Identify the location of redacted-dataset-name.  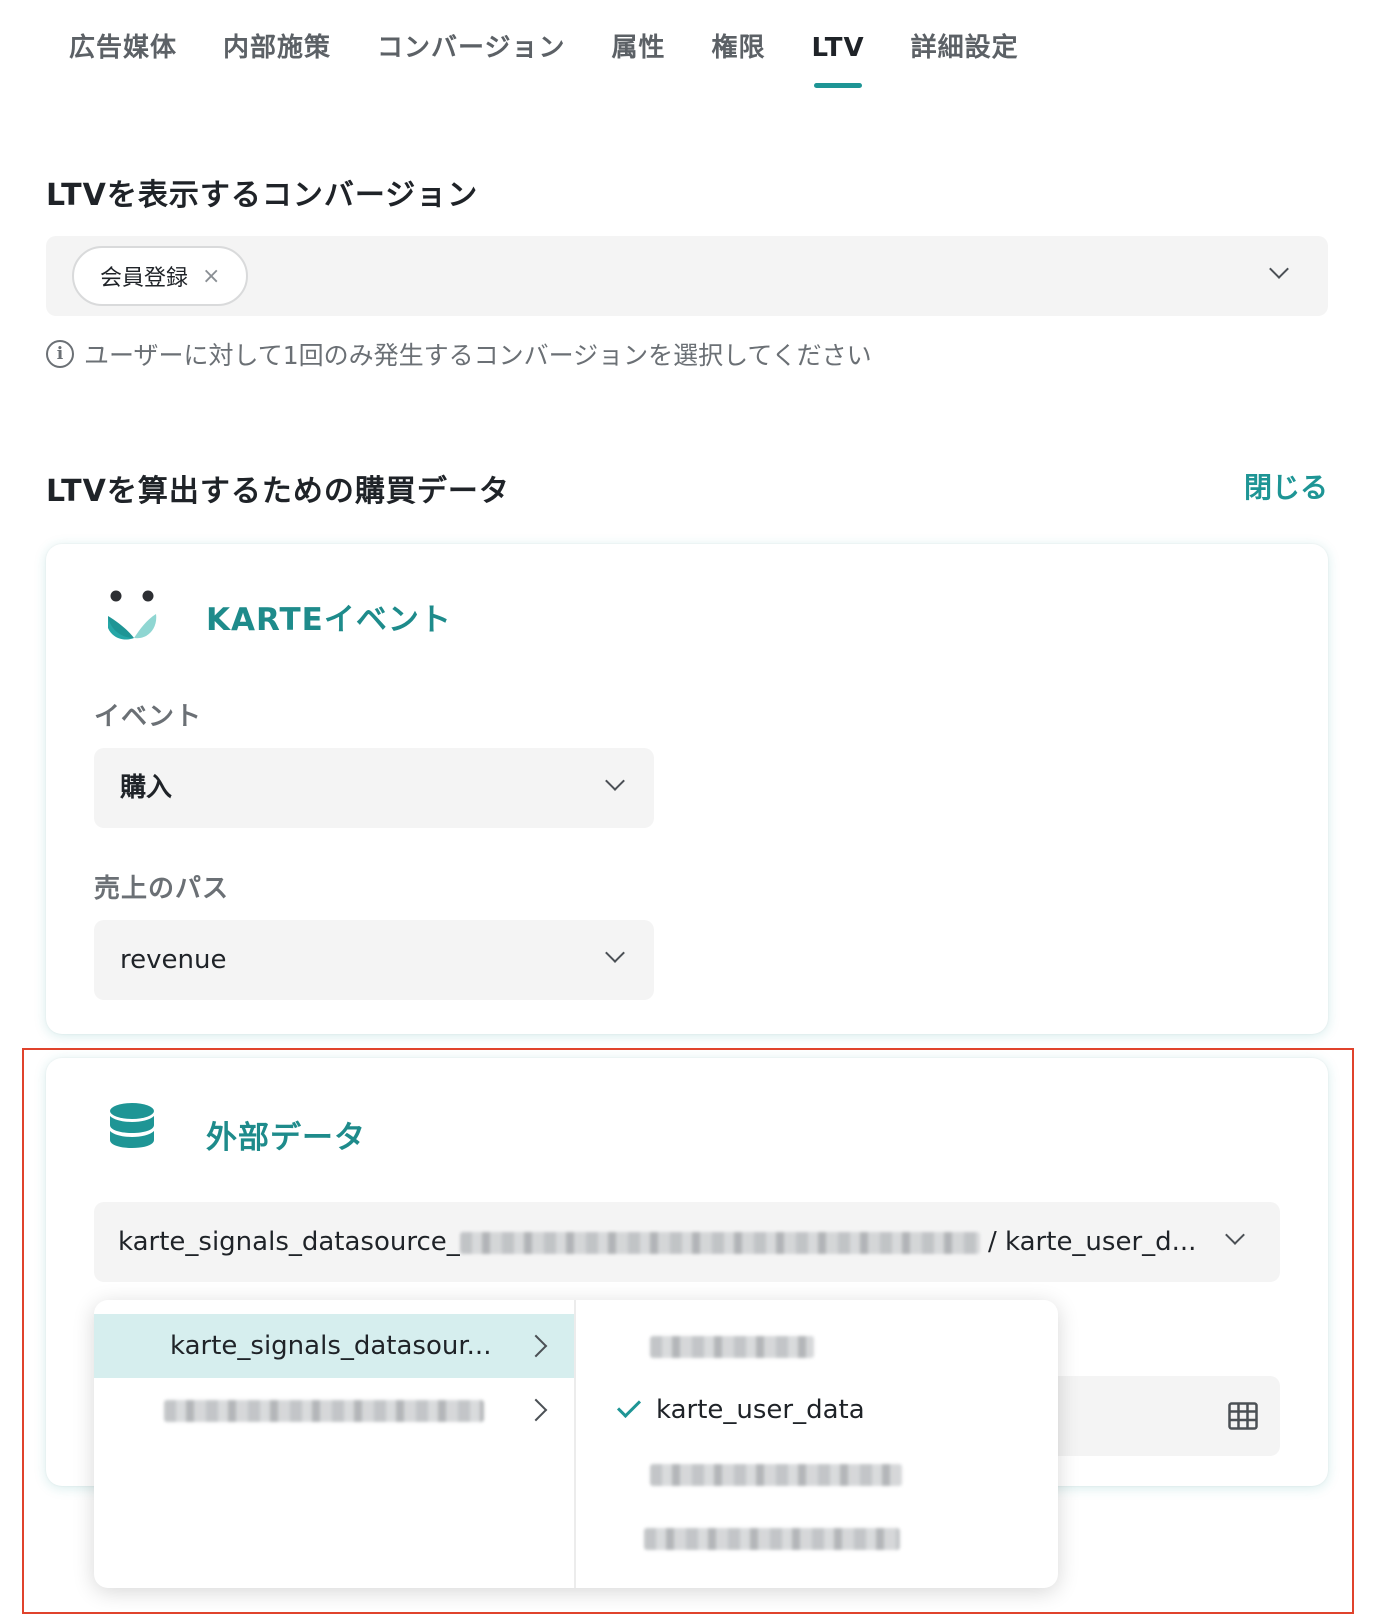
(324, 1411).